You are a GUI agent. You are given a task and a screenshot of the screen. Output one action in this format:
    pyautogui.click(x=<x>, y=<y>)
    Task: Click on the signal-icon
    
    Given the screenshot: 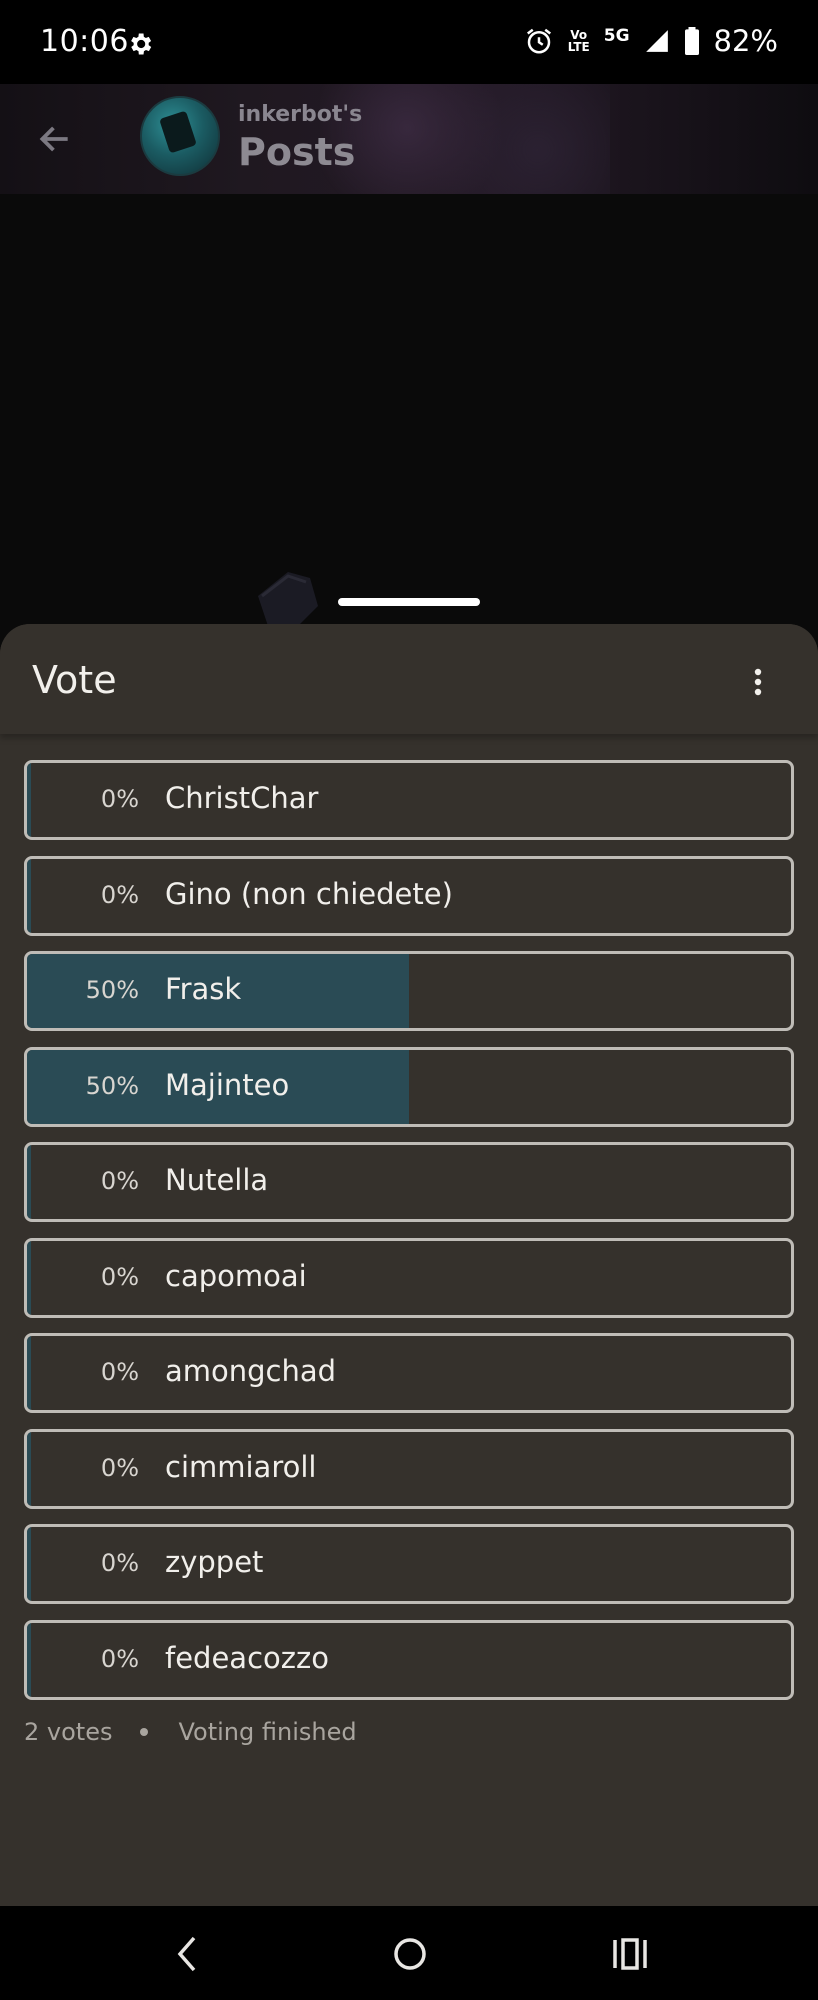 What is the action you would take?
    pyautogui.click(x=656, y=41)
    